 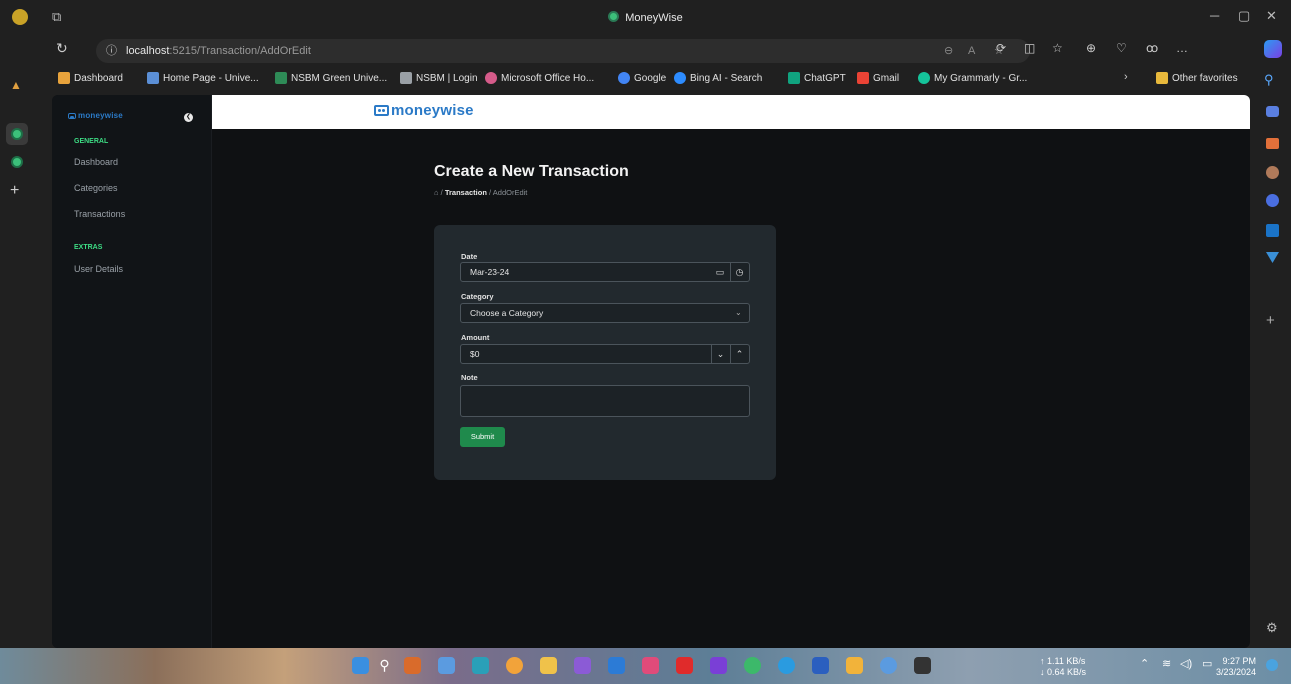 What do you see at coordinates (684, 665) in the screenshot?
I see `youtube-icon` at bounding box center [684, 665].